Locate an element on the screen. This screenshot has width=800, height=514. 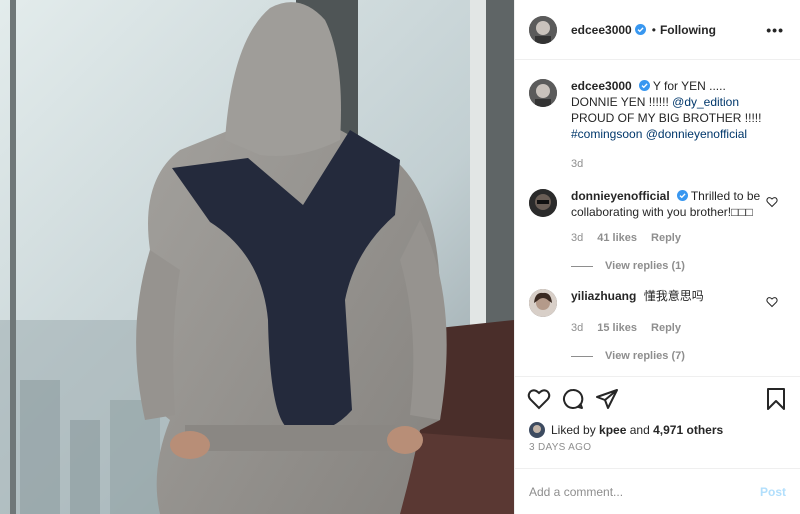
likes-prefix: Liked by is located at coordinates (573, 430).